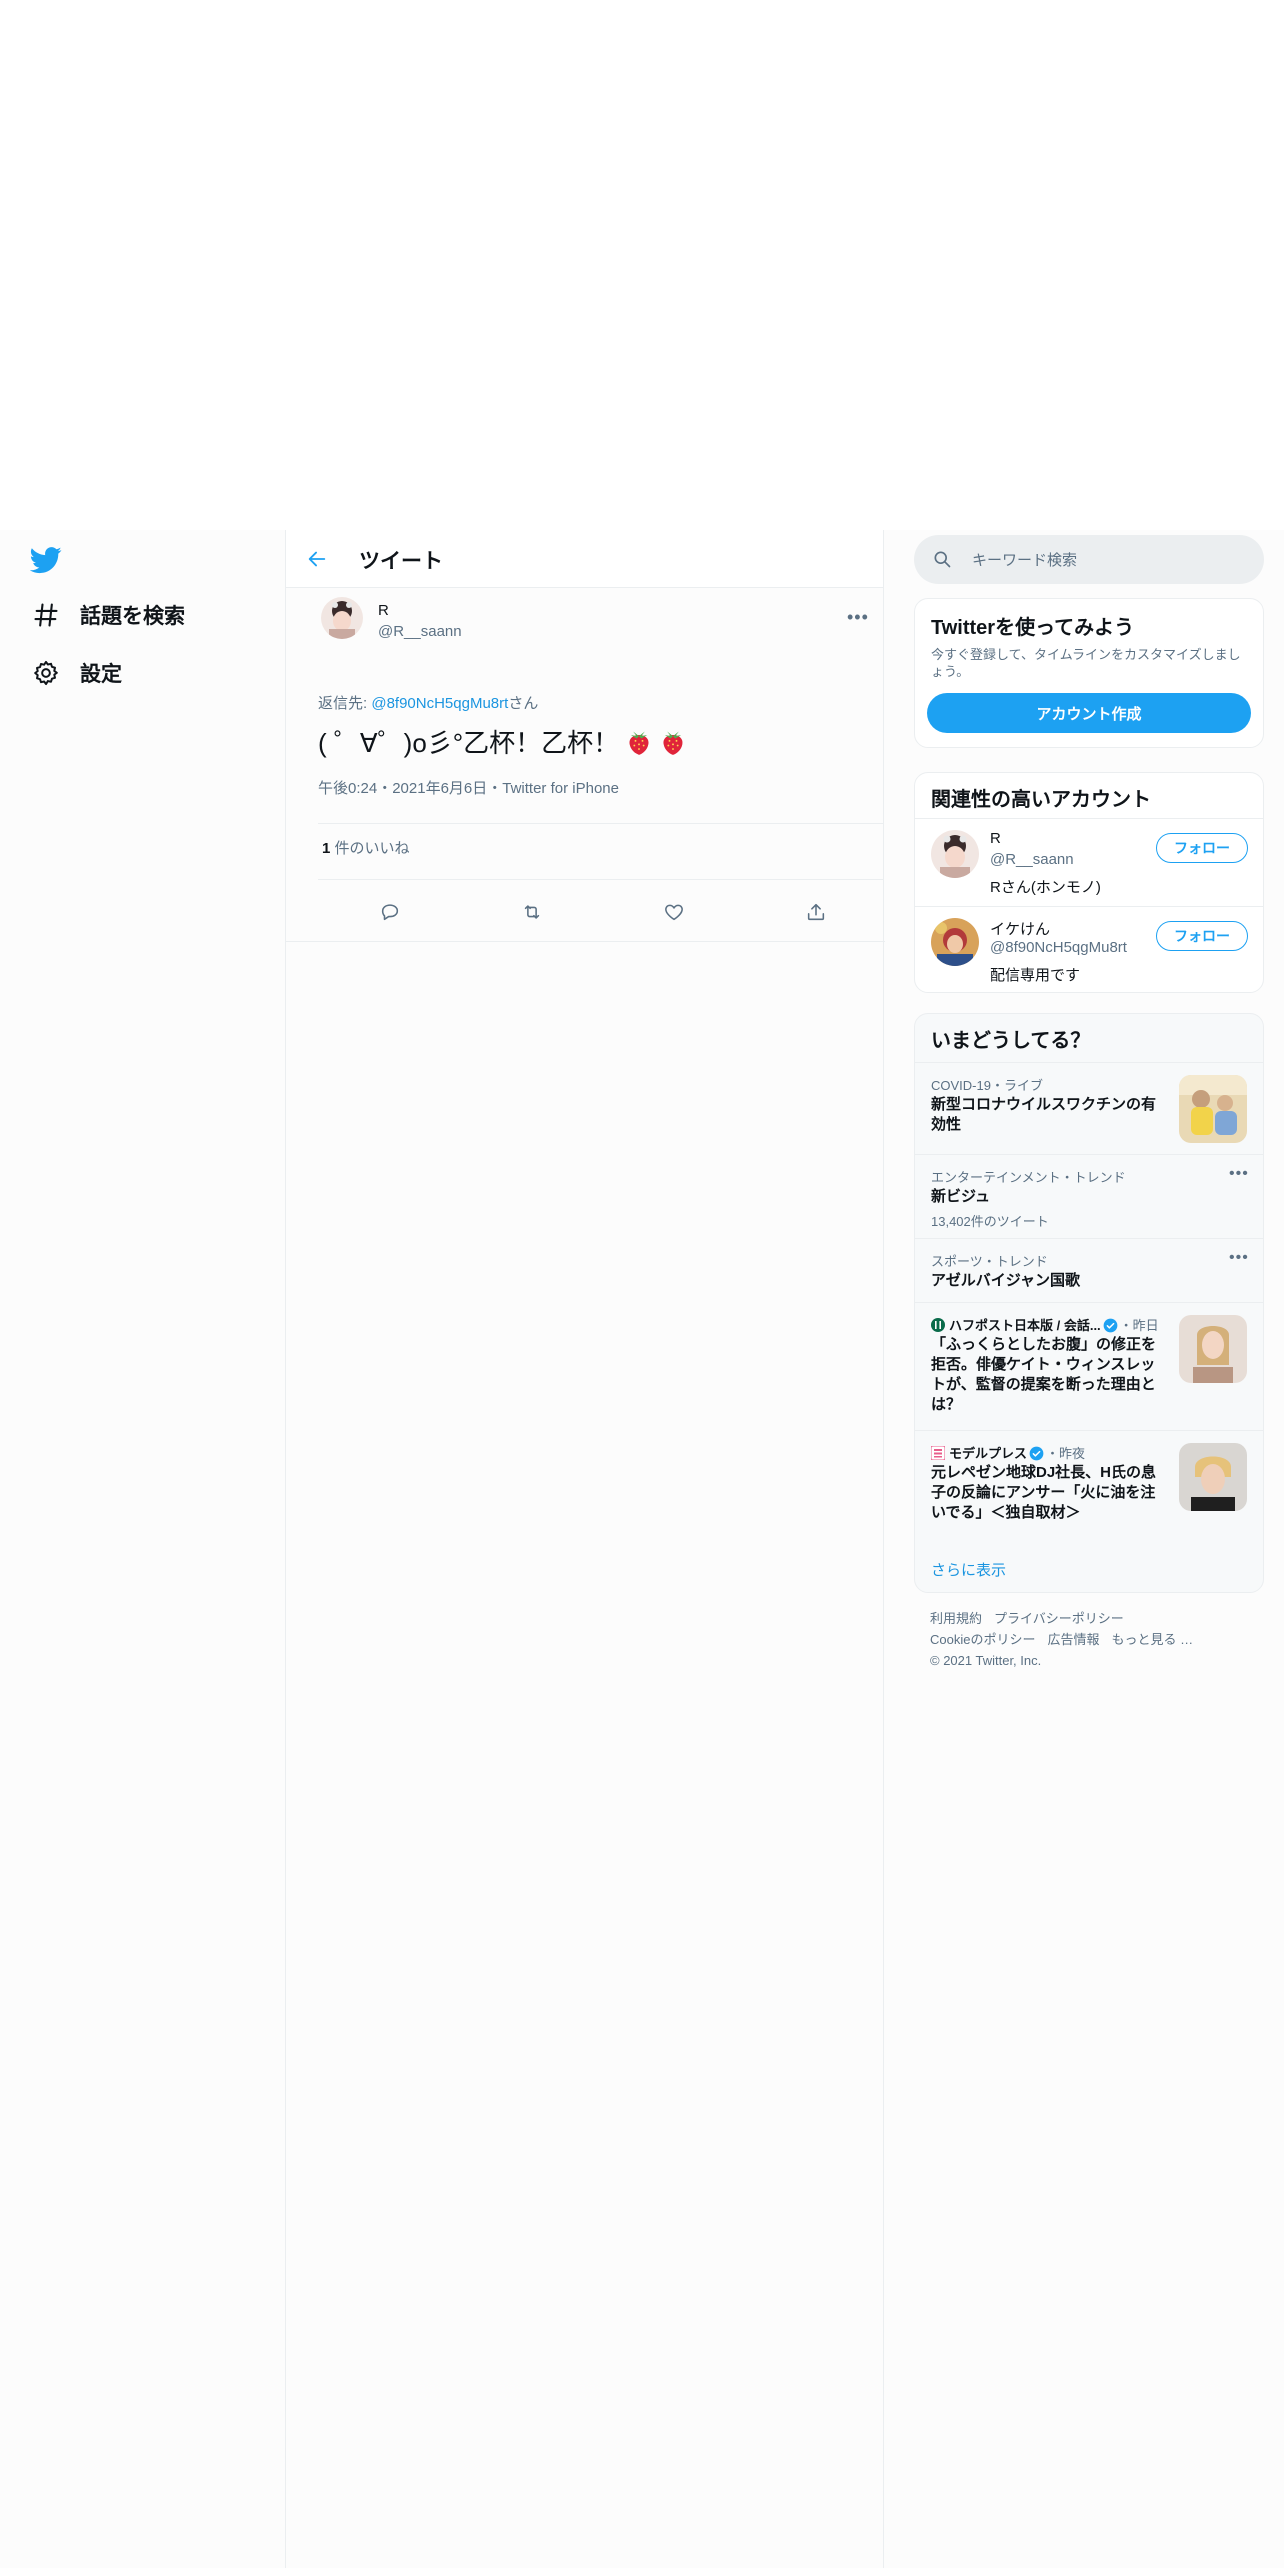 The height and width of the screenshot is (2568, 1284). I want to click on news-source-line: ハフポスト日本版 / 会話... ・昨日, so click(1045, 1324).